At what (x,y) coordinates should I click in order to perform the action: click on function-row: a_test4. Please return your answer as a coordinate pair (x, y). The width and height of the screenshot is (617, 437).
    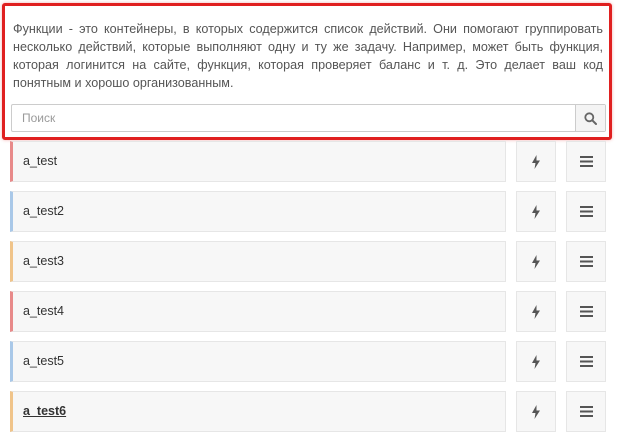
    Looking at the image, I should click on (308, 316).